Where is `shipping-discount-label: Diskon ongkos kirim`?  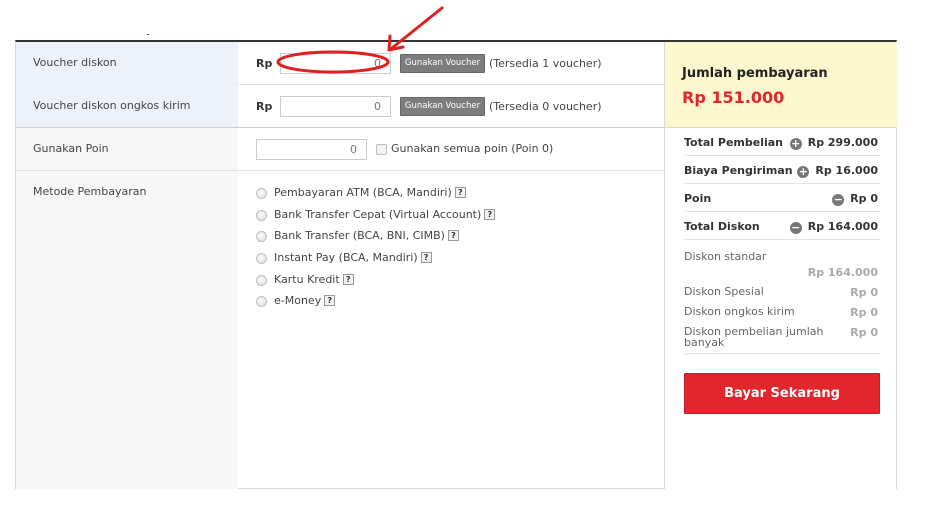 shipping-discount-label: Diskon ongkos kirim is located at coordinates (739, 311).